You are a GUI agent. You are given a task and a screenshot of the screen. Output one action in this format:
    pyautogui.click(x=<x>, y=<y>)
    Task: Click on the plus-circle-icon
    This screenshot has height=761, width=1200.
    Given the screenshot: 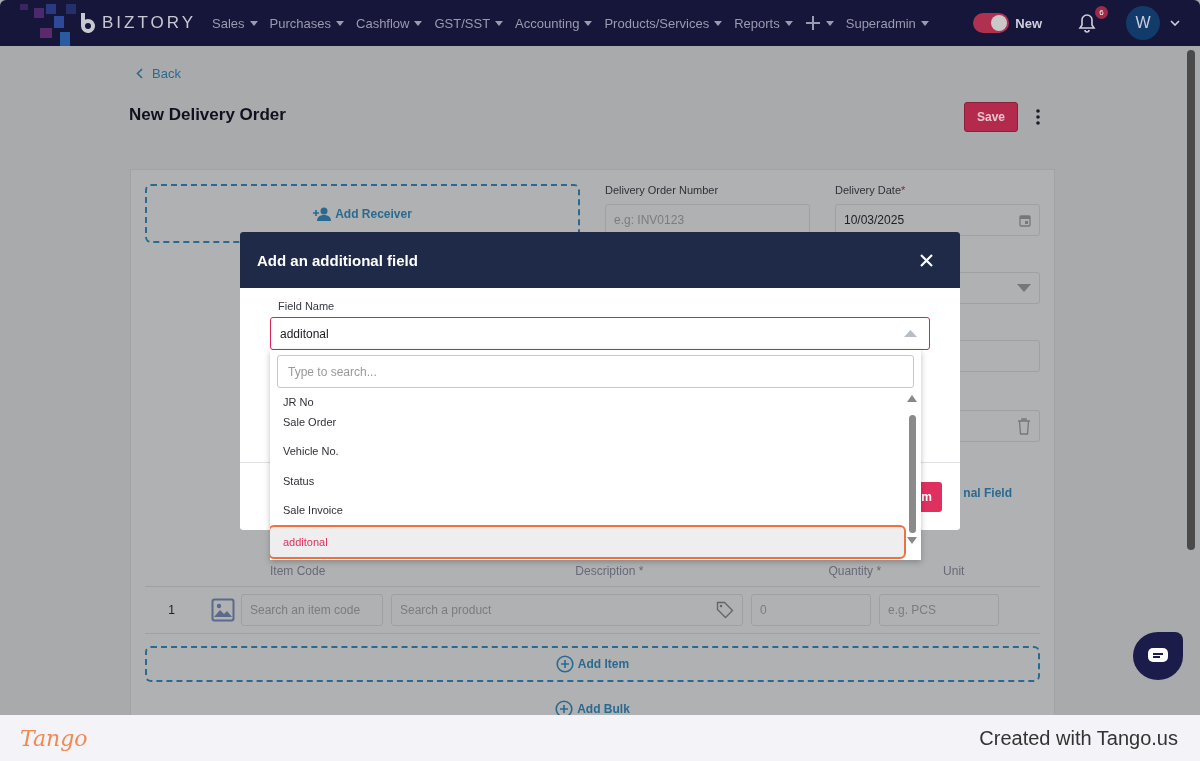 What is the action you would take?
    pyautogui.click(x=564, y=664)
    